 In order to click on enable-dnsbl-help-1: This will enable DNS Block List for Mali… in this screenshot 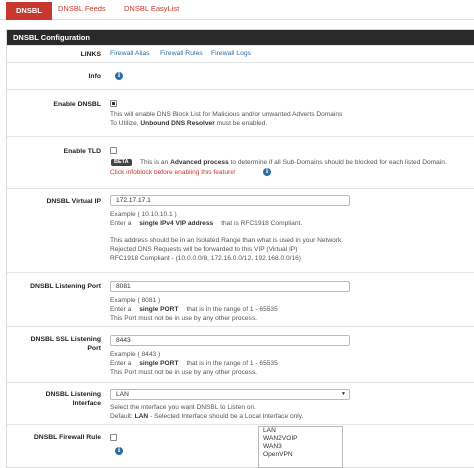, I will do `click(226, 114)`.